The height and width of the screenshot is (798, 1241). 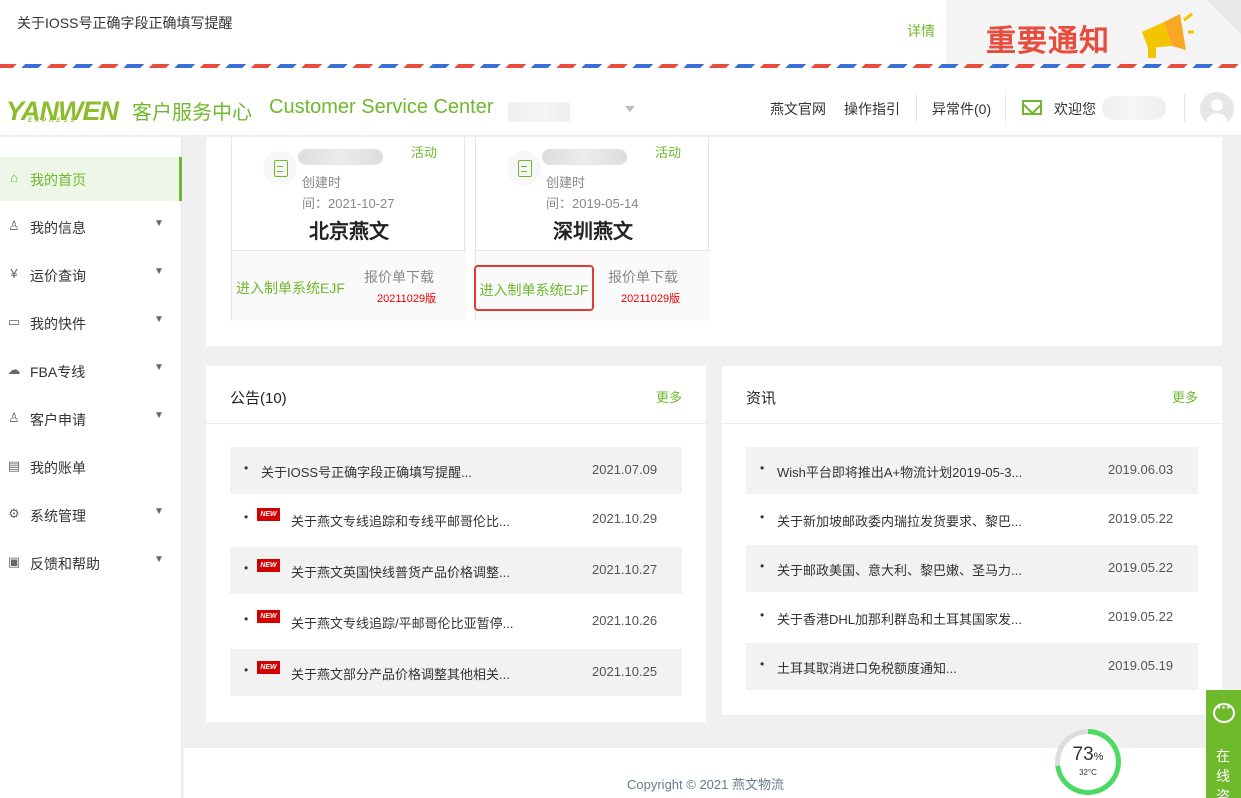 What do you see at coordinates (1048, 41) in the screenshot?
I see `notice-banner-title: 重要通知` at bounding box center [1048, 41].